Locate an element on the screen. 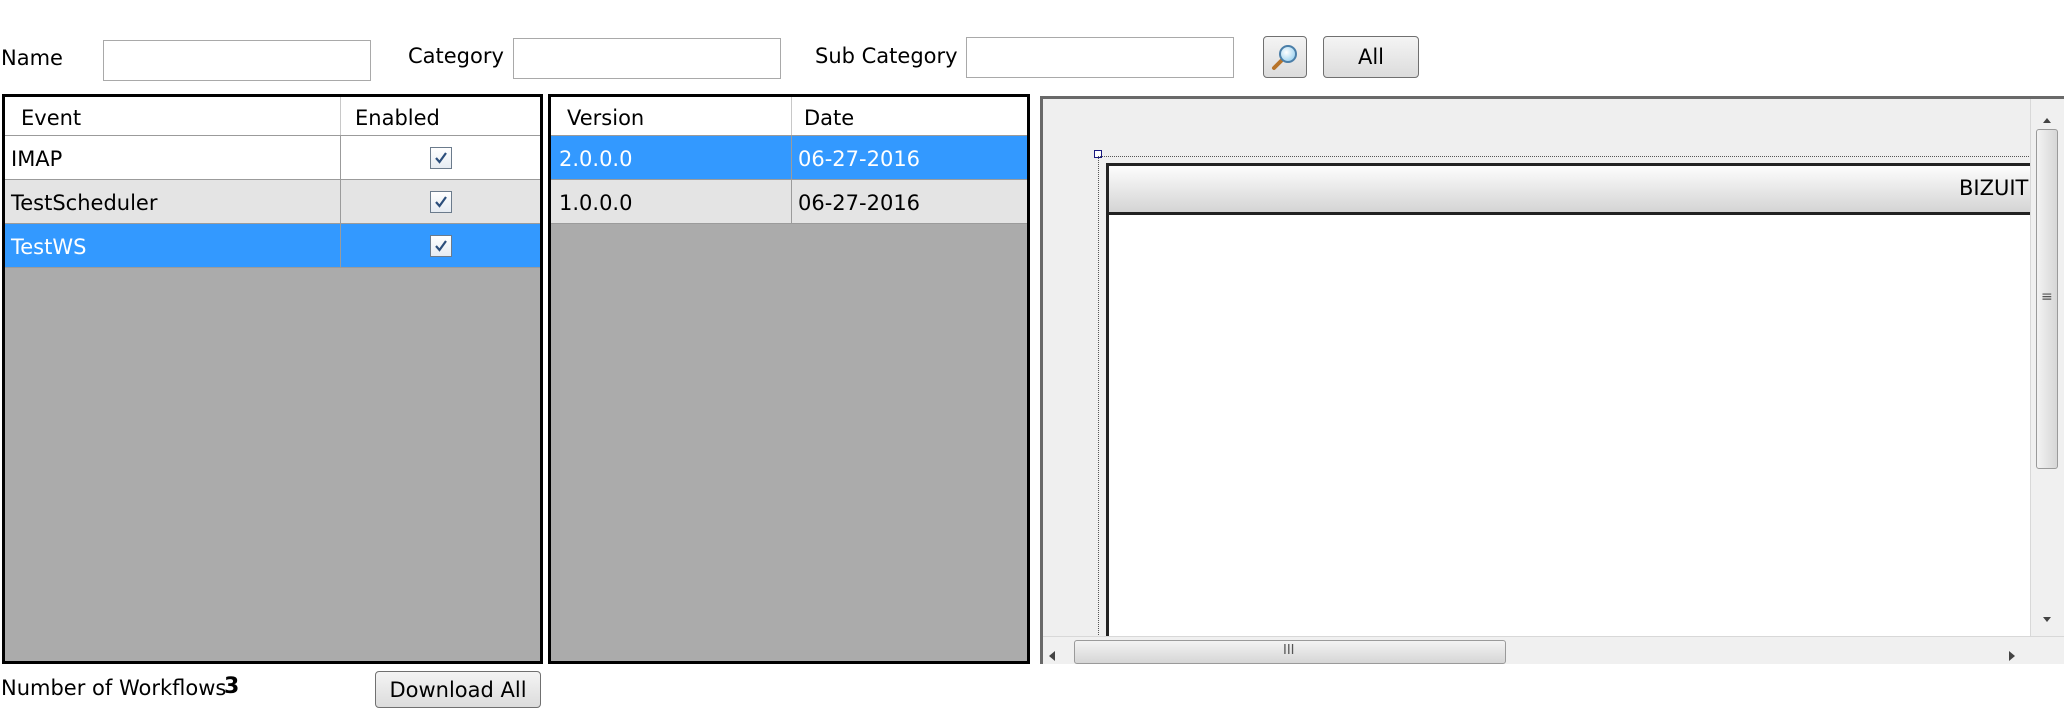 The image size is (2064, 708). version-cell: 2.0.0.0 is located at coordinates (671, 157).